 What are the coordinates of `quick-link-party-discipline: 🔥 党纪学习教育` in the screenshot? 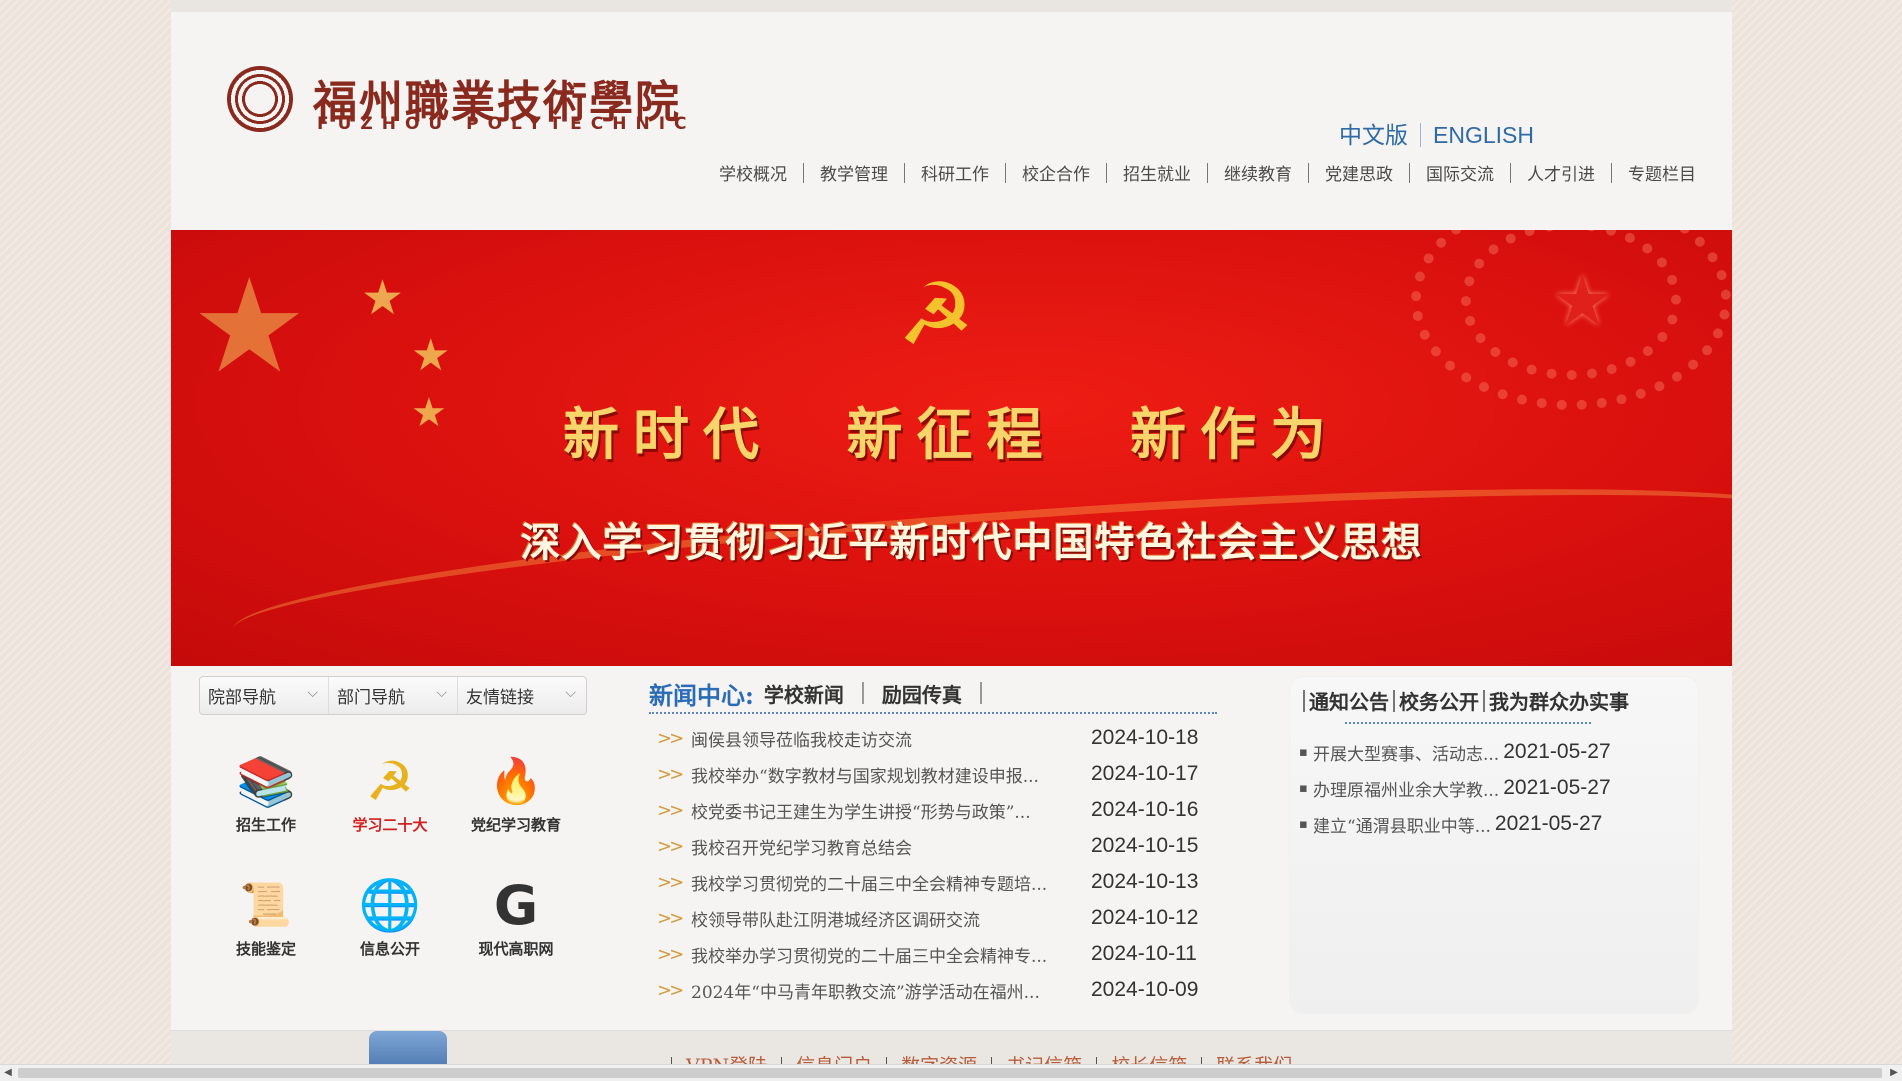 It's located at (516, 792).